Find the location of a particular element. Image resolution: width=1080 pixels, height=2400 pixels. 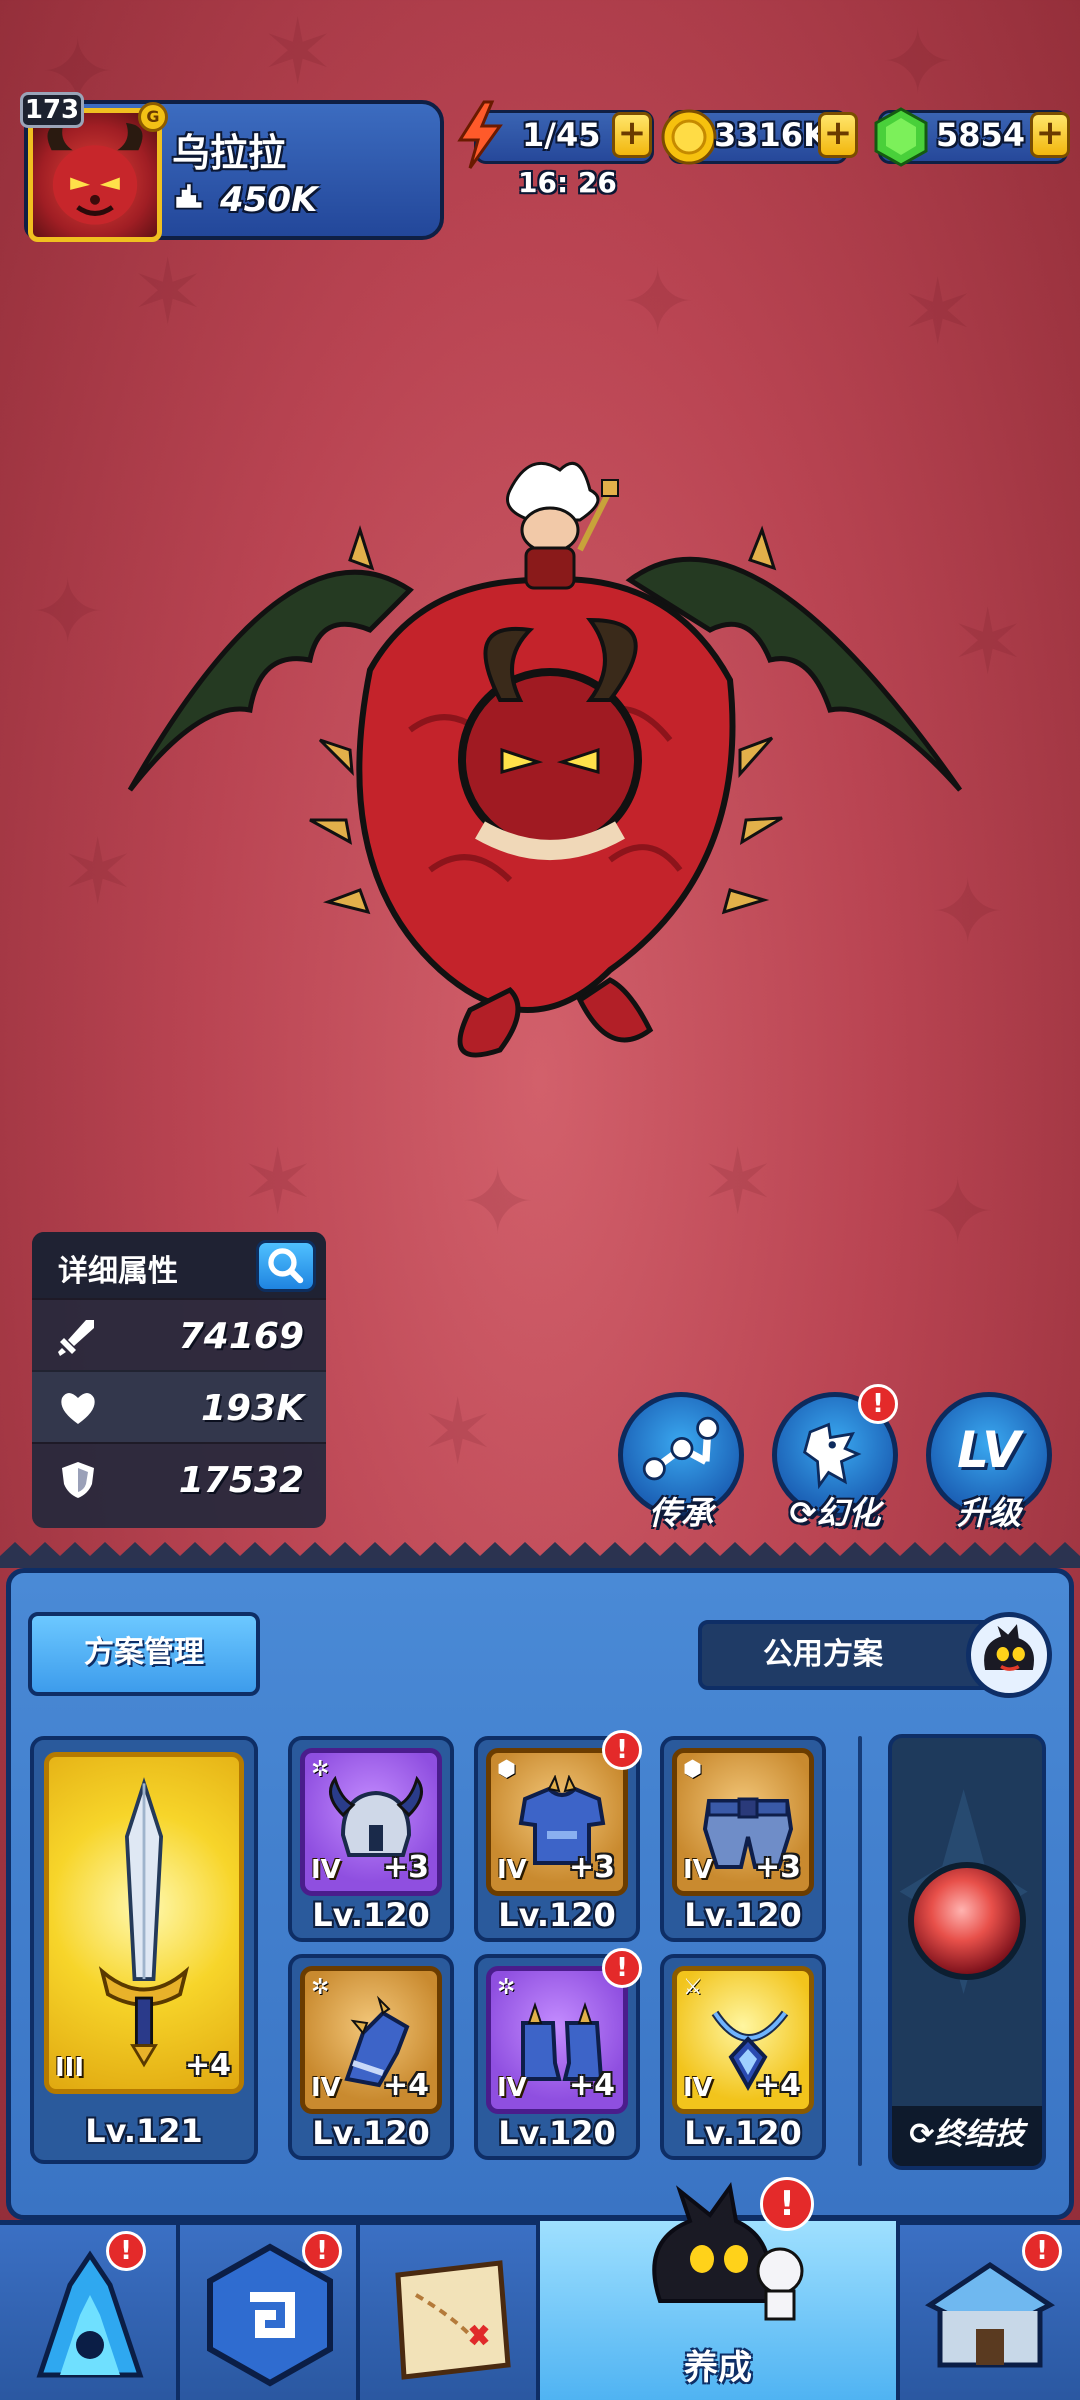

equip-slot-helmet: ✲ IV +3 Lv.120 is located at coordinates (371, 1839).